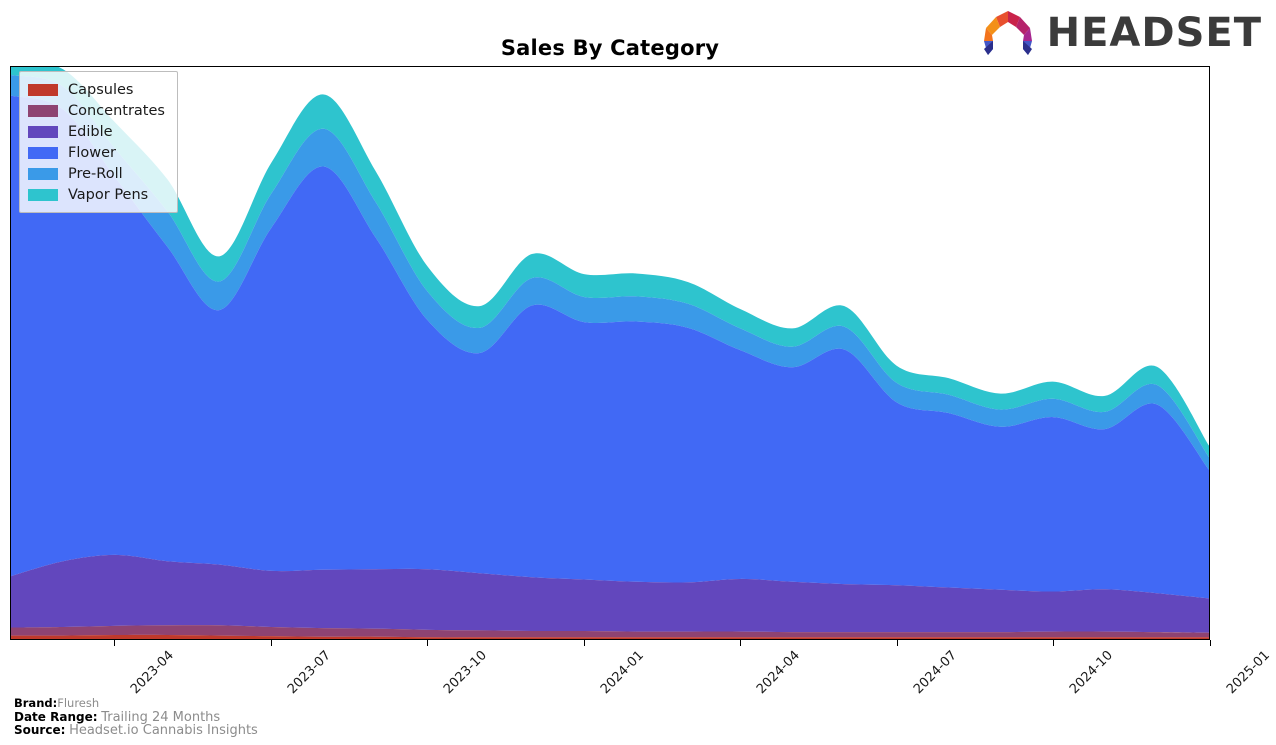  Describe the element at coordinates (78, 703) in the screenshot. I see `footer-brand-value: Fluresh` at that location.